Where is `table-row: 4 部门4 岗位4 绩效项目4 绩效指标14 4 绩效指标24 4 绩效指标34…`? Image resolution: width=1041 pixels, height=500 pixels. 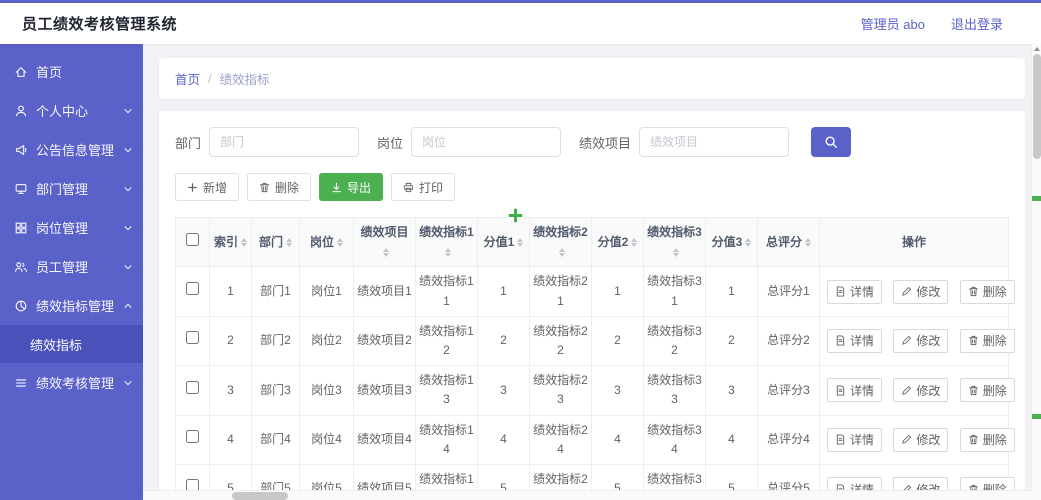
table-row: 4 部门4 岗位4 绩效项目4 绩效指标14 4 绩效指标24 4 绩效指标34… is located at coordinates (595, 439).